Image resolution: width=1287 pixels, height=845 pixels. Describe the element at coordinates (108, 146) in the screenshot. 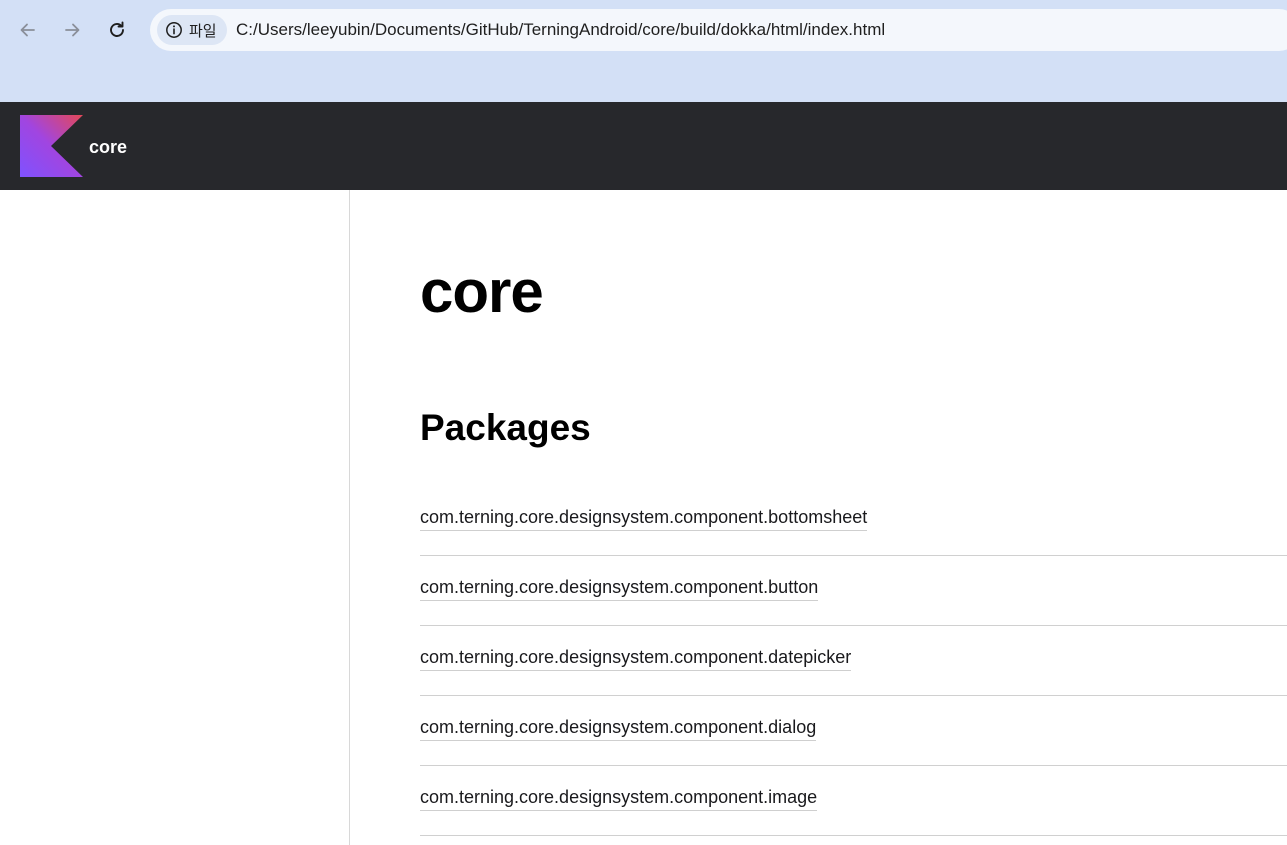

I see `header-title: core` at that location.